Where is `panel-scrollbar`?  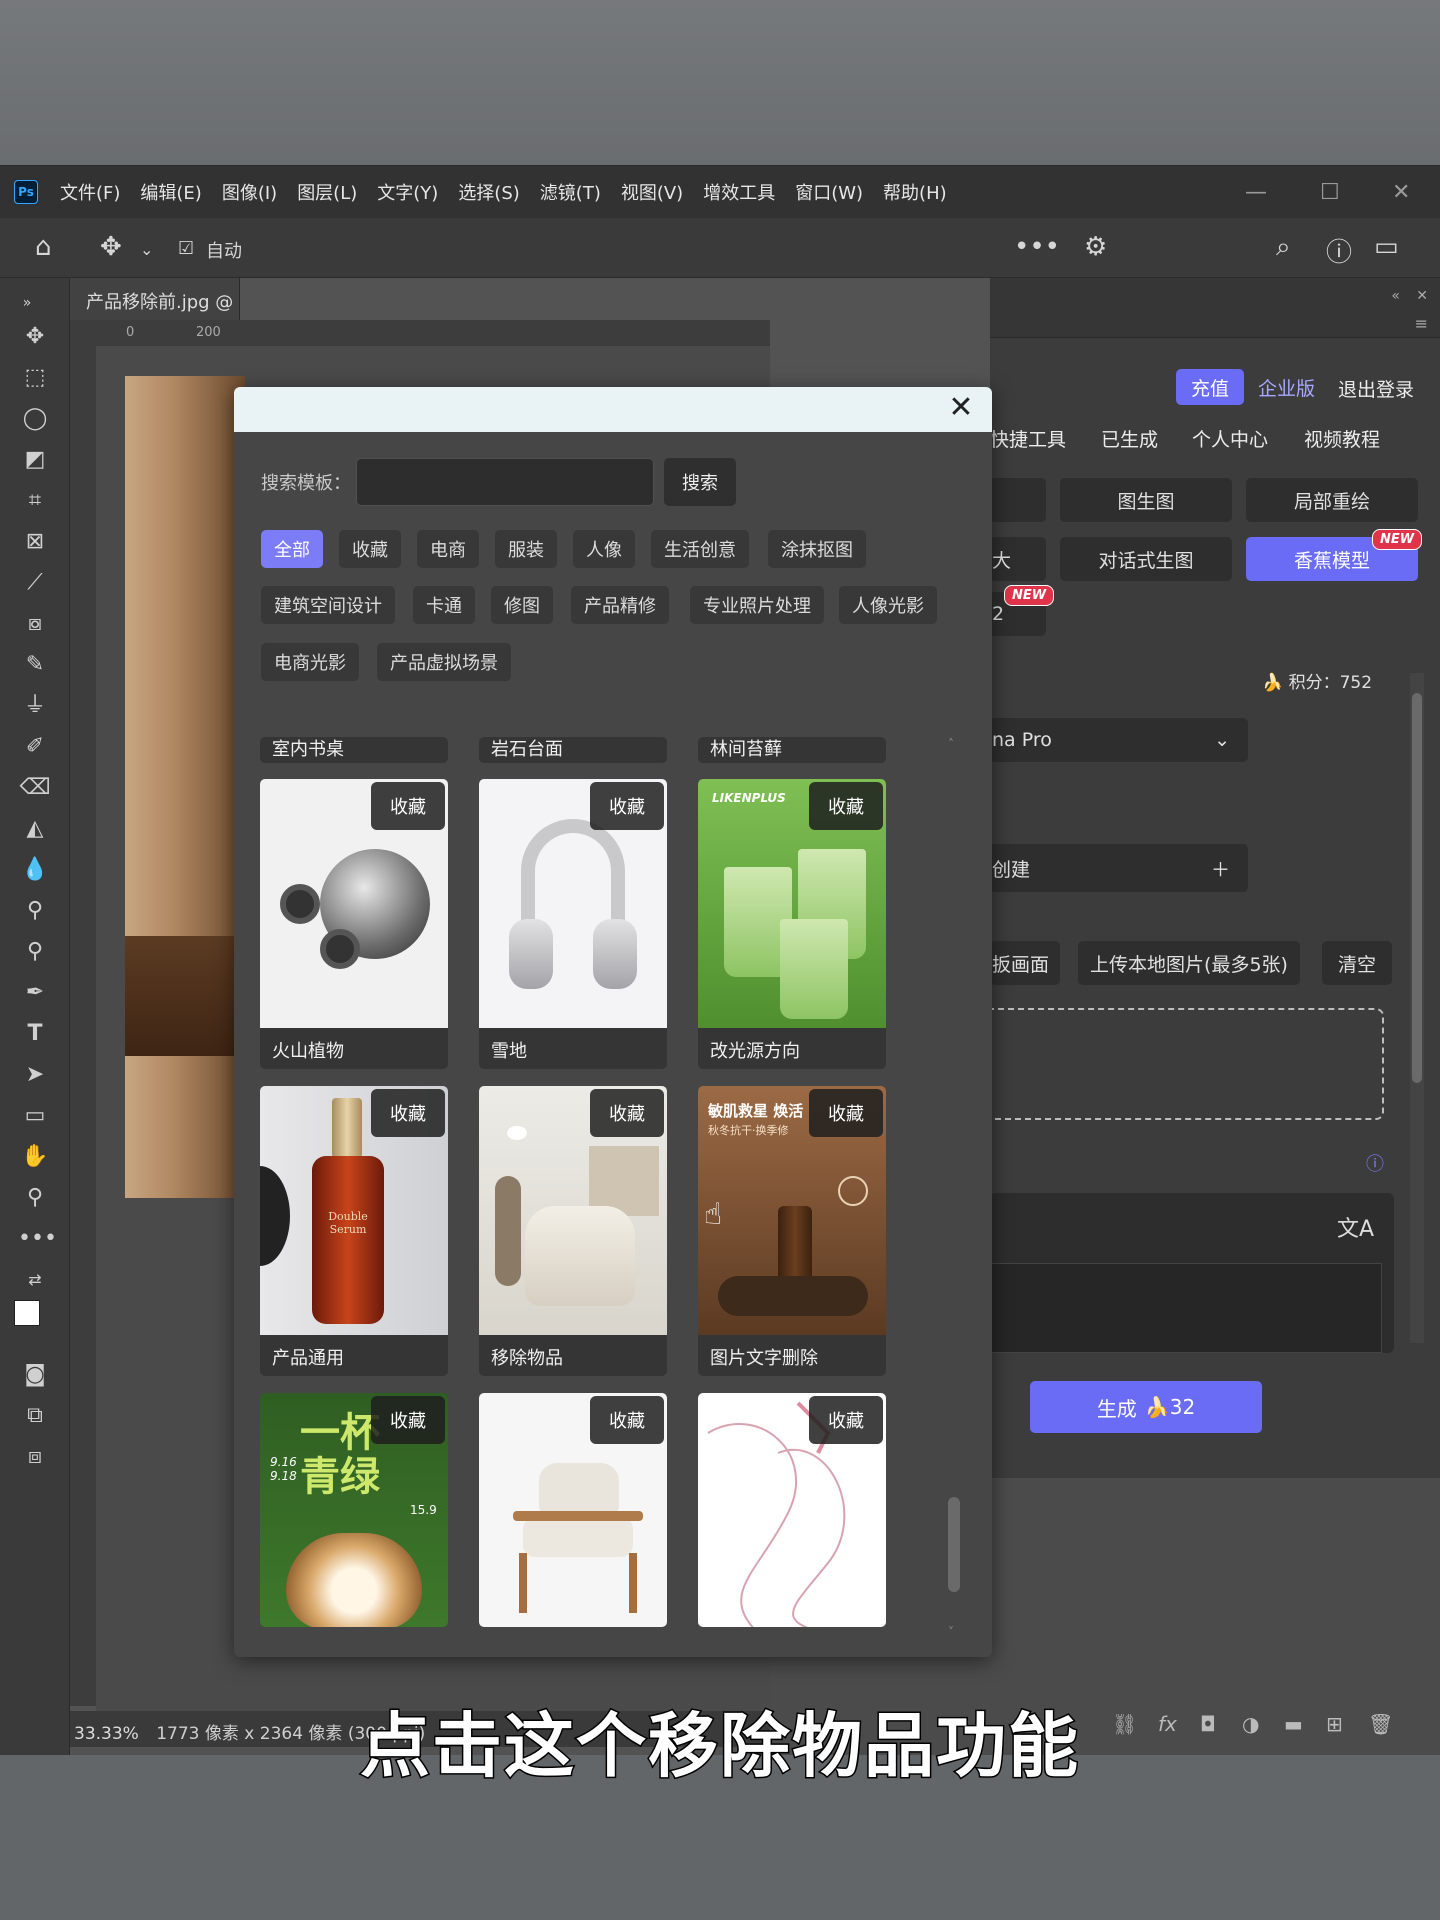 panel-scrollbar is located at coordinates (1417, 1008).